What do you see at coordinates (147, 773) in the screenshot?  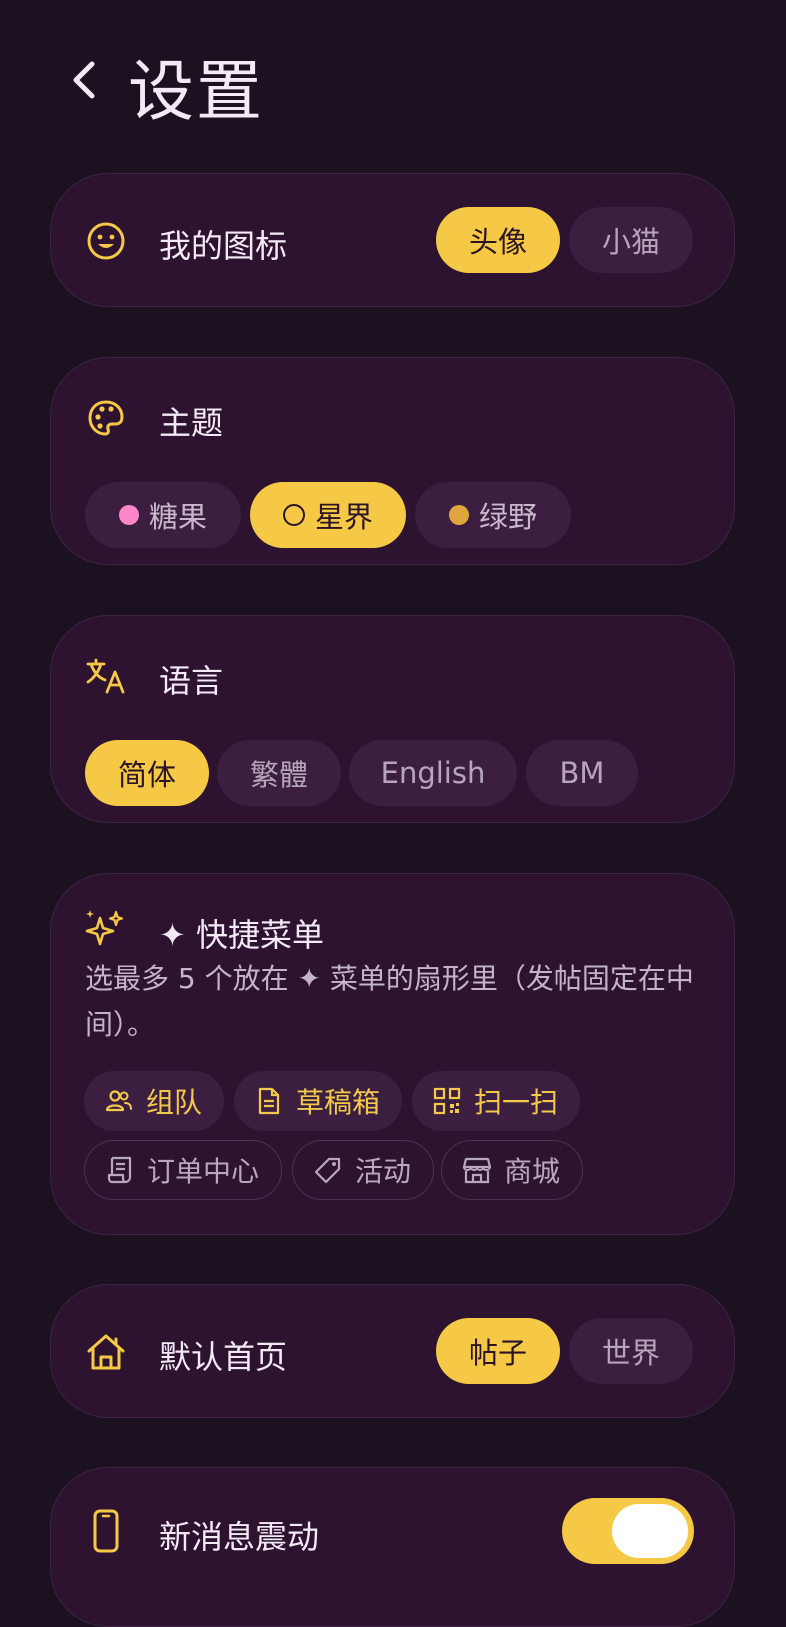 I see `language-option-simplified: 简体` at bounding box center [147, 773].